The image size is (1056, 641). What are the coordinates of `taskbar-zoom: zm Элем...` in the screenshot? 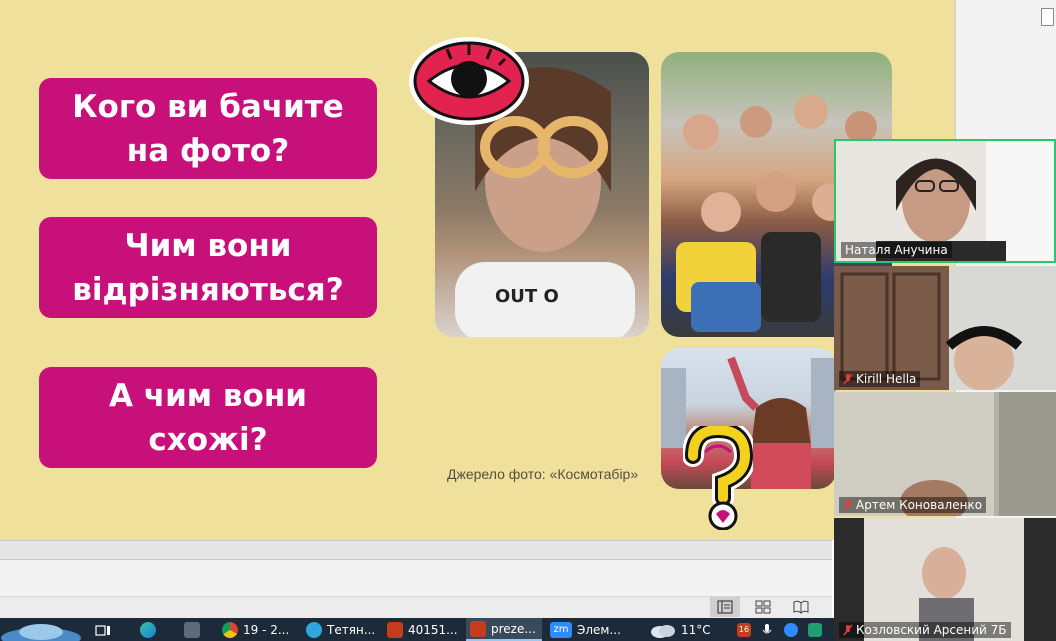 It's located at (586, 629).